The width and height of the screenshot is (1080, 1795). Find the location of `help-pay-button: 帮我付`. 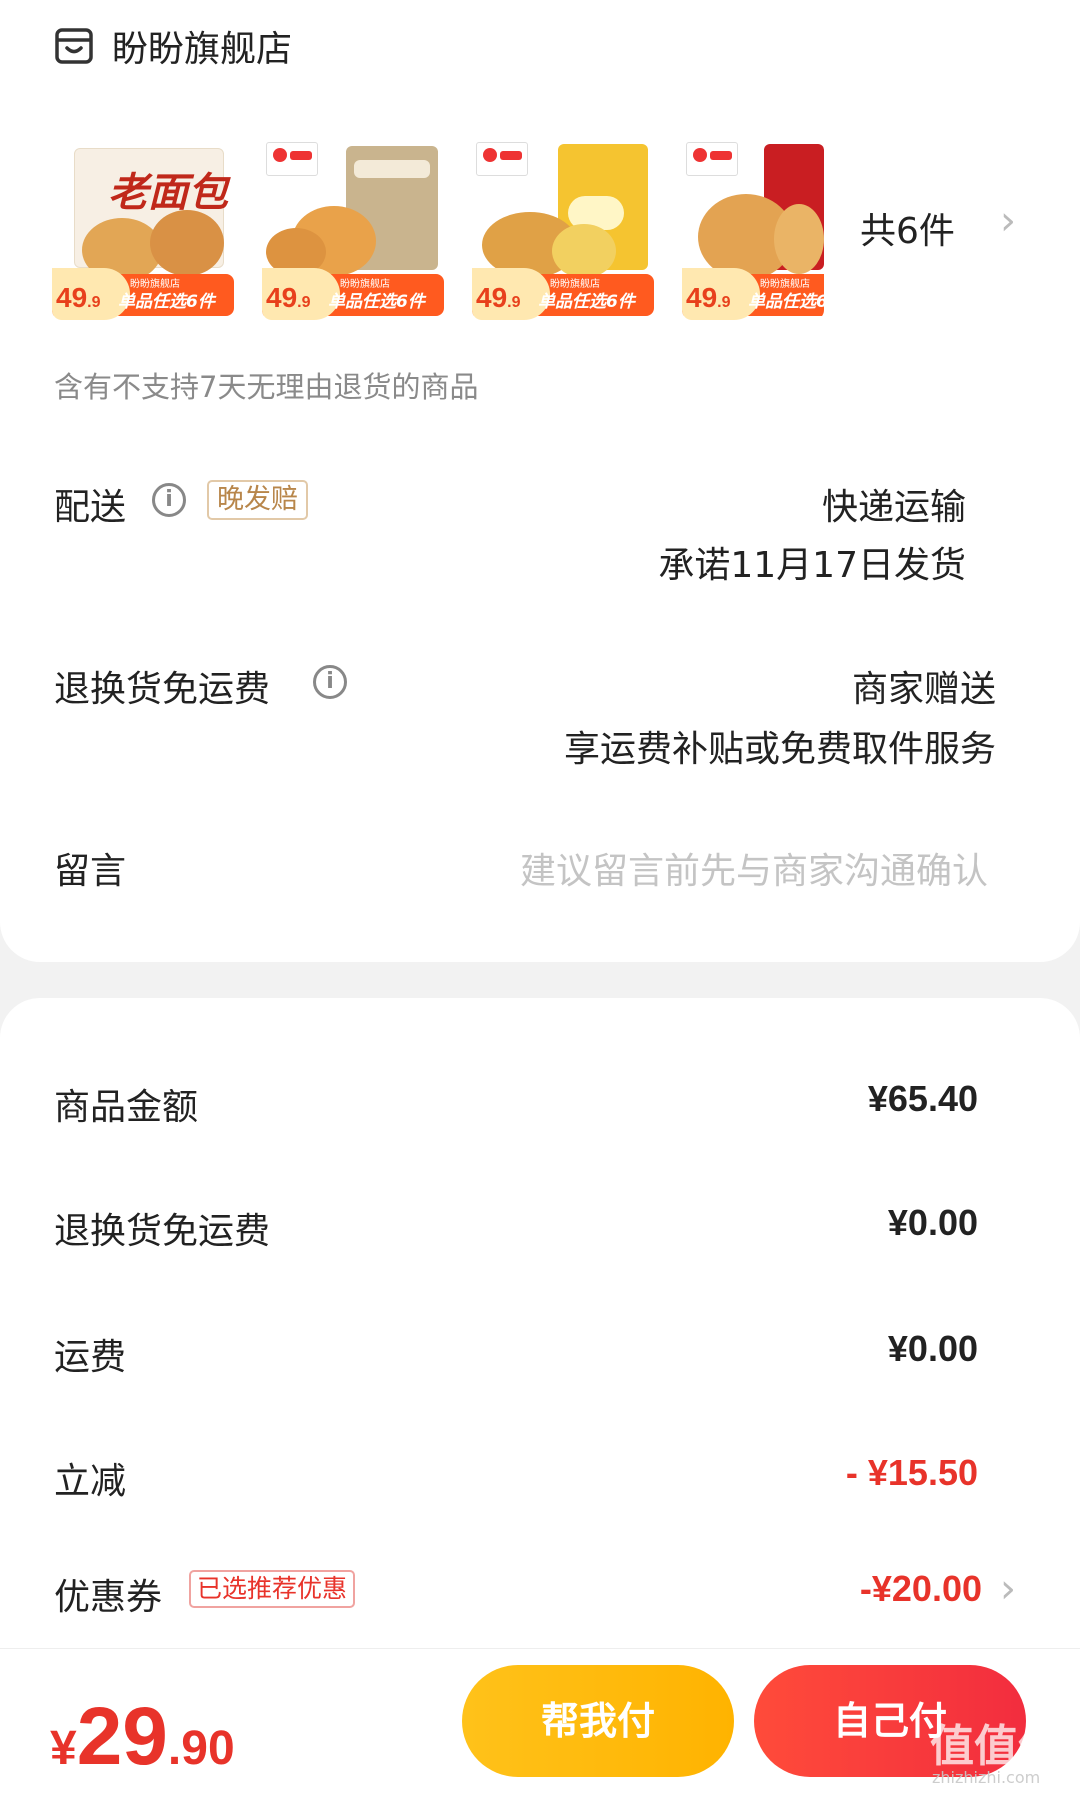

help-pay-button: 帮我付 is located at coordinates (598, 1721).